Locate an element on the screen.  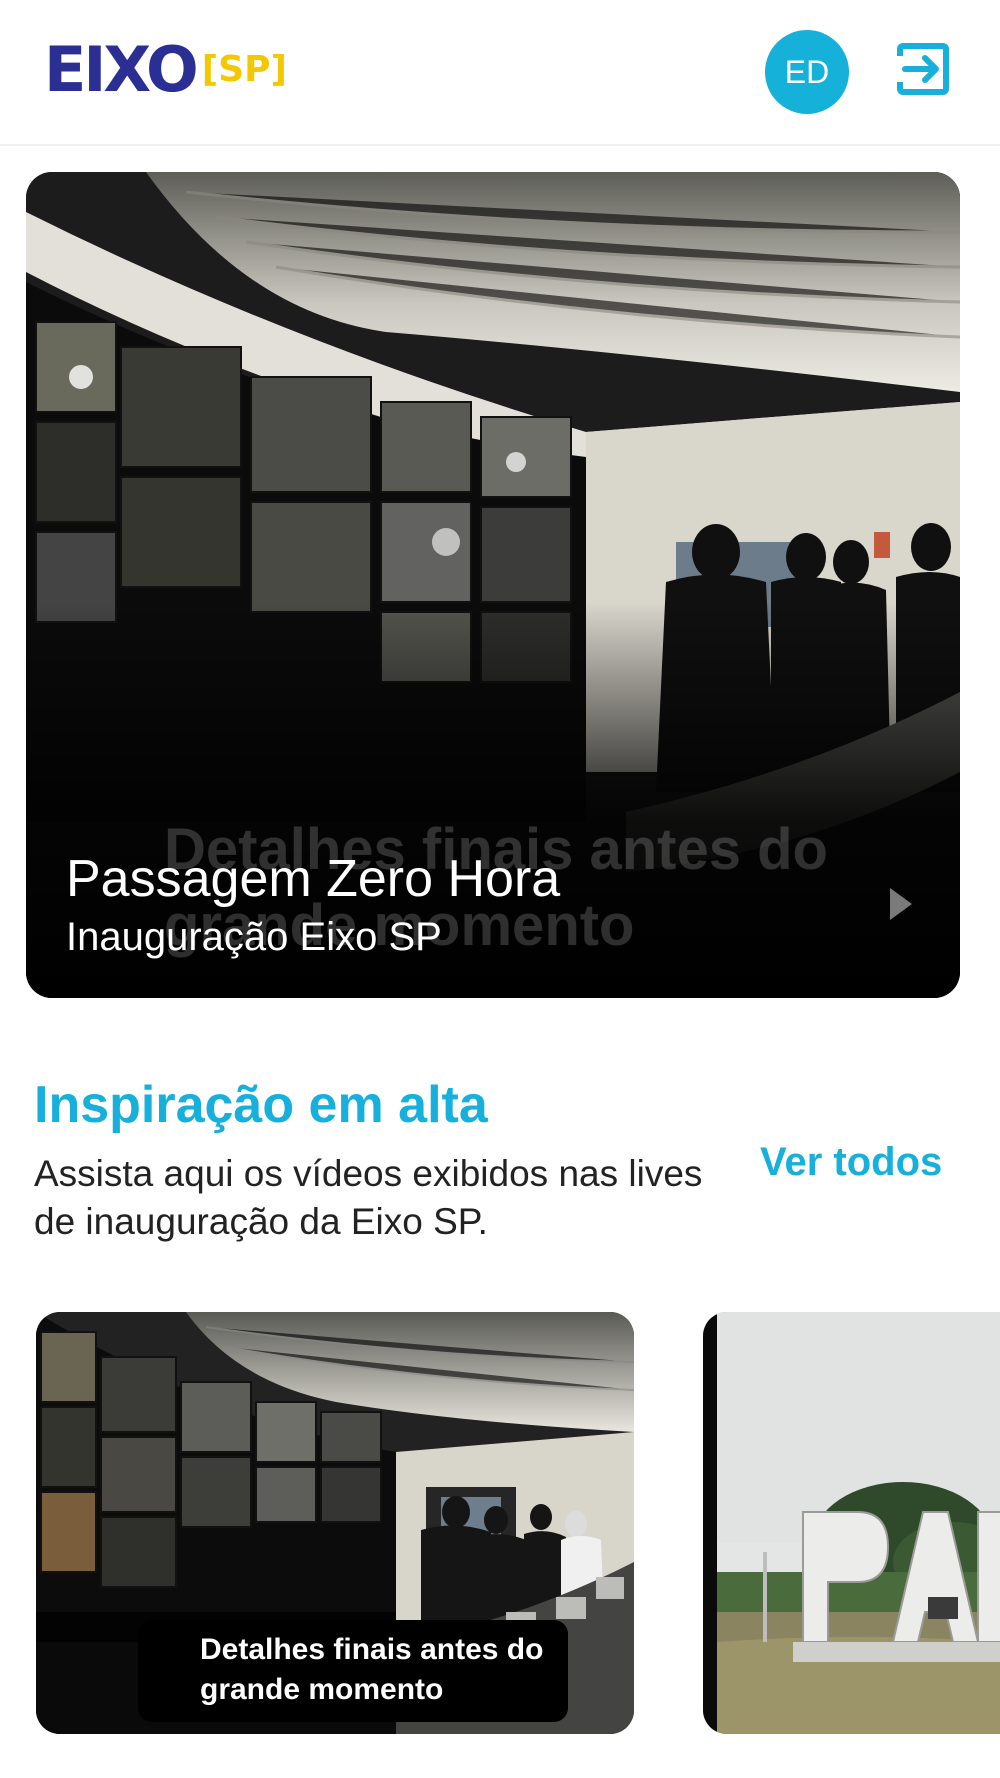
logout-button is located at coordinates (922, 69).